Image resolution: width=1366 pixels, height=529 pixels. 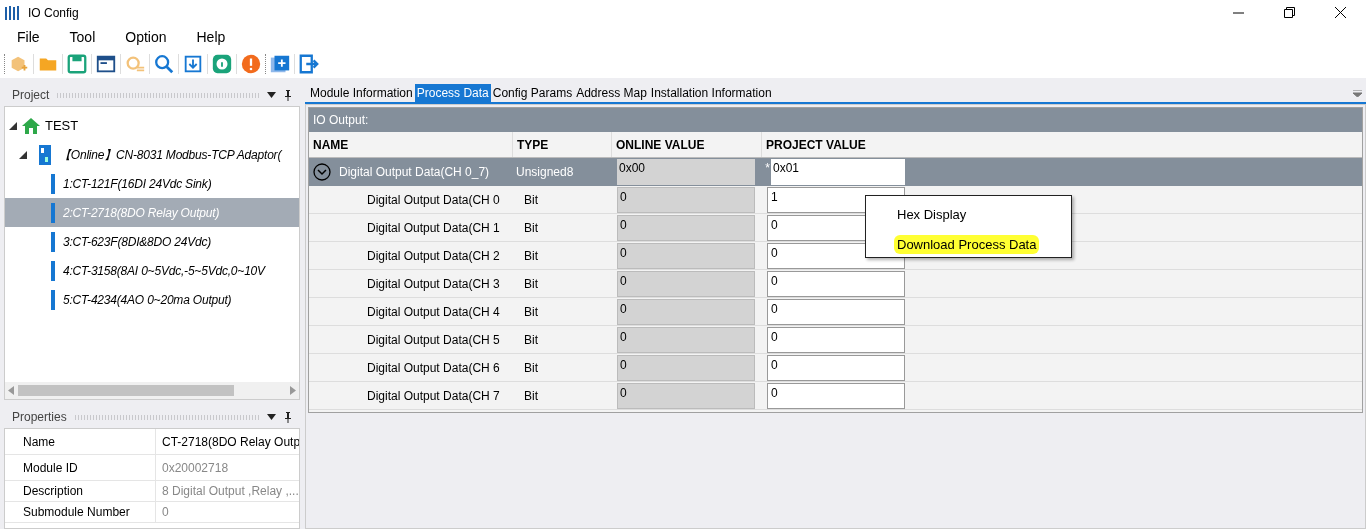 What do you see at coordinates (433, 200) in the screenshot?
I see `row-name: Digital Output Data(CH 0` at bounding box center [433, 200].